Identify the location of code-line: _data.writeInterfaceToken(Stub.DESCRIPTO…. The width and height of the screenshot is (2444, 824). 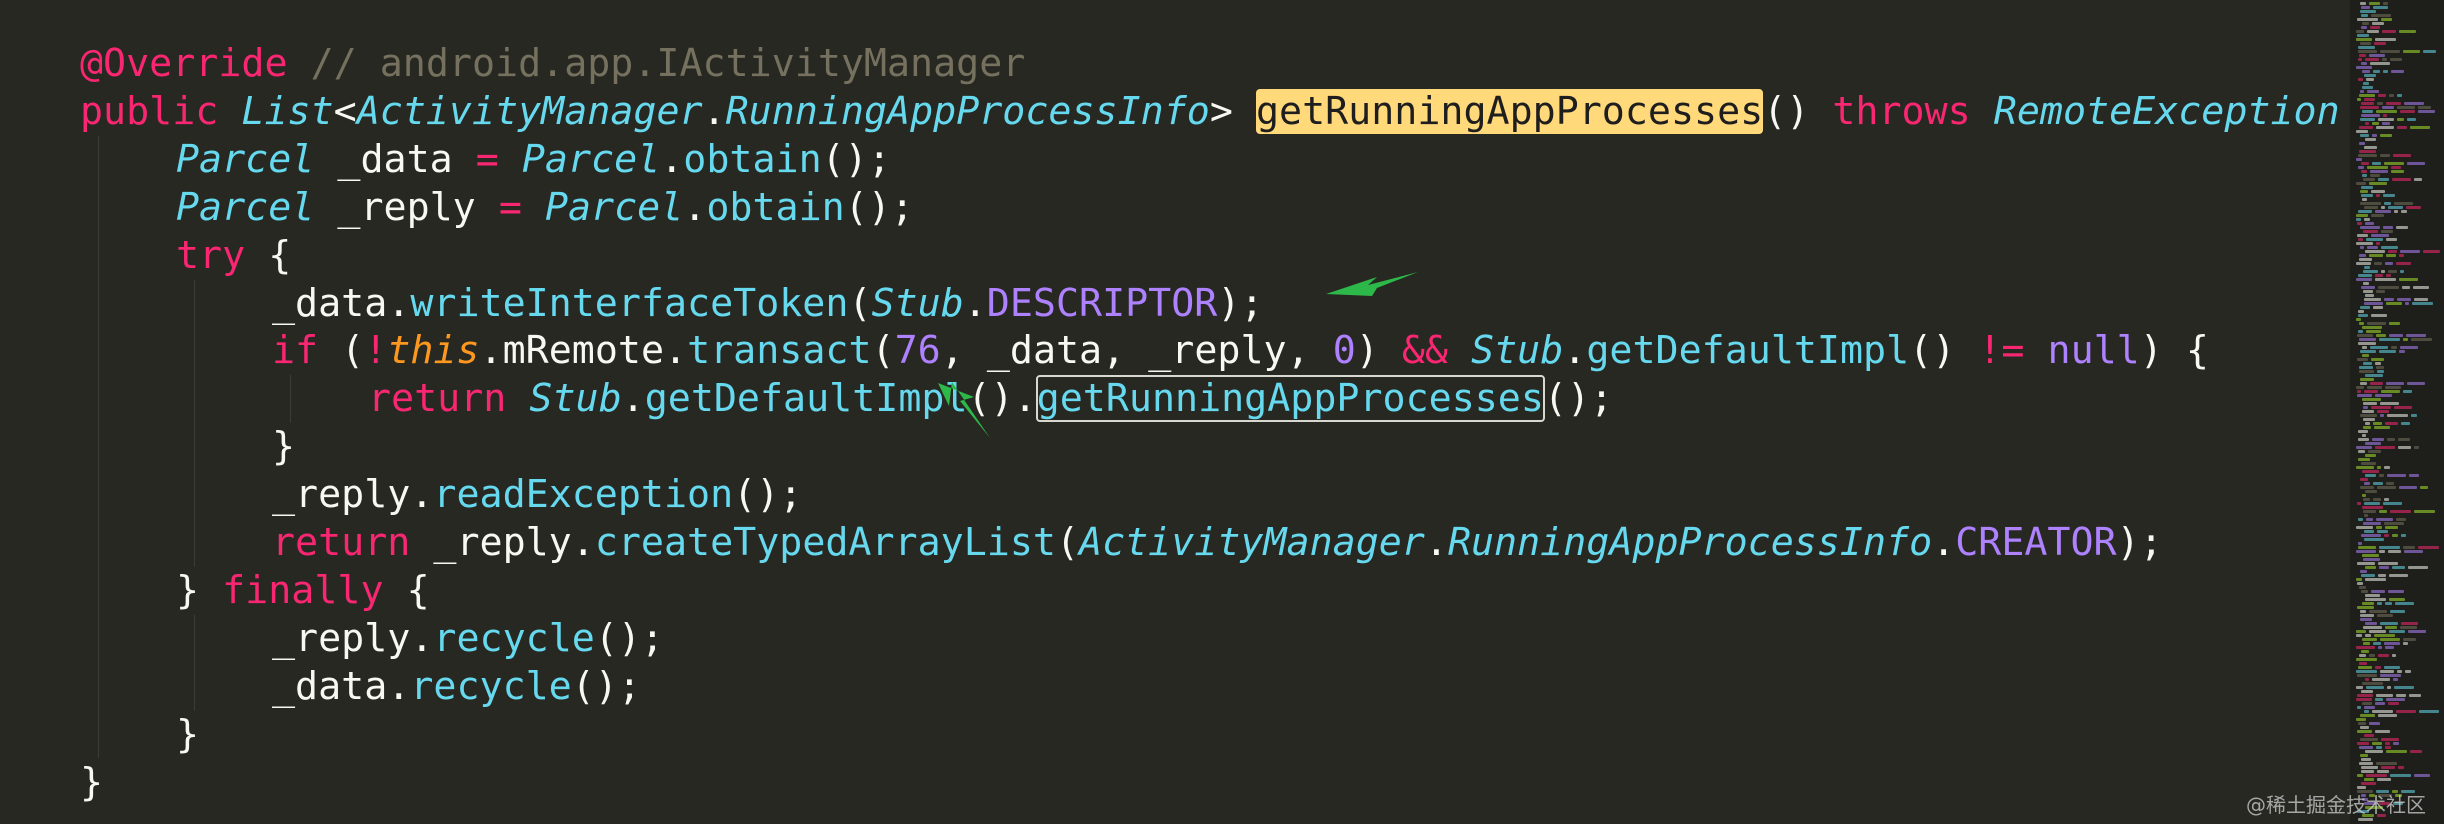
(767, 304).